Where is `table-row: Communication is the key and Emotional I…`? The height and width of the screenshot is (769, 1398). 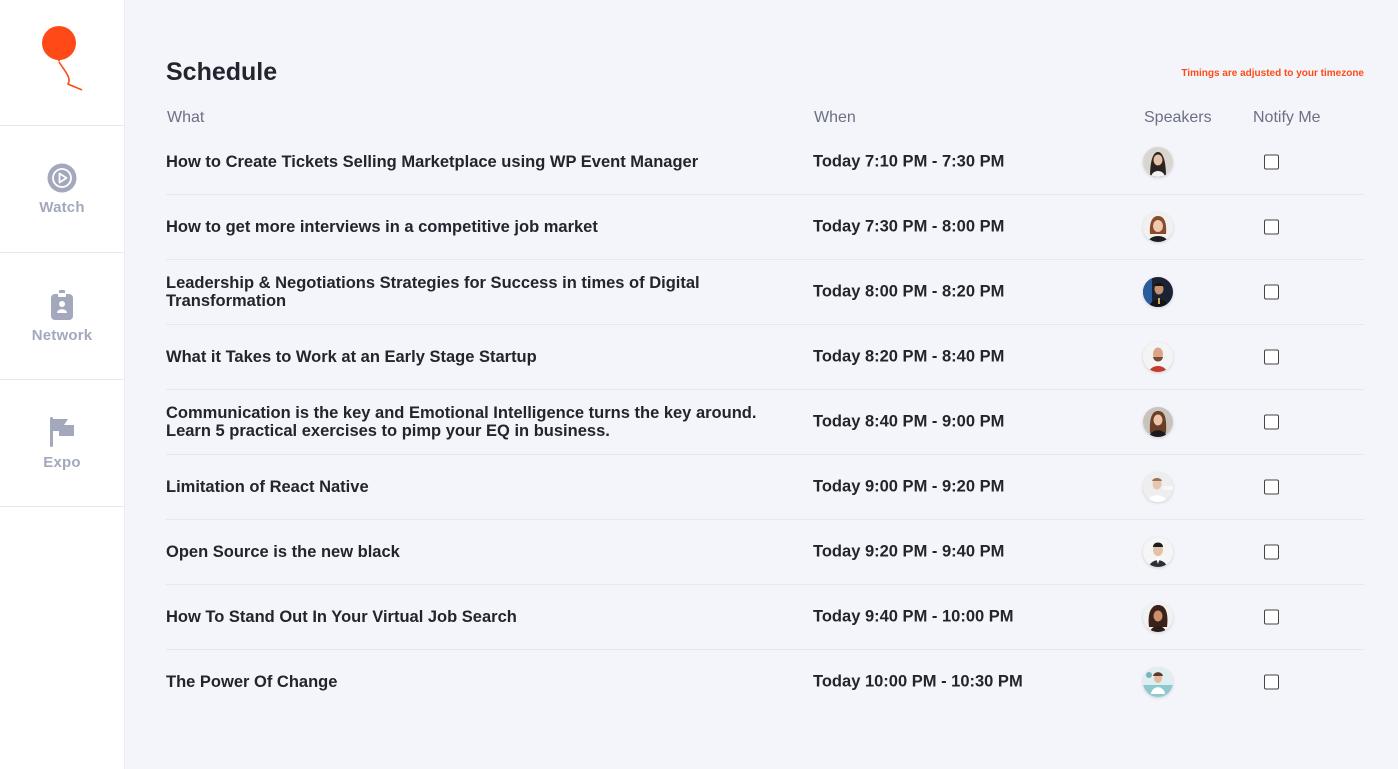 table-row: Communication is the key and Emotional I… is located at coordinates (765, 422).